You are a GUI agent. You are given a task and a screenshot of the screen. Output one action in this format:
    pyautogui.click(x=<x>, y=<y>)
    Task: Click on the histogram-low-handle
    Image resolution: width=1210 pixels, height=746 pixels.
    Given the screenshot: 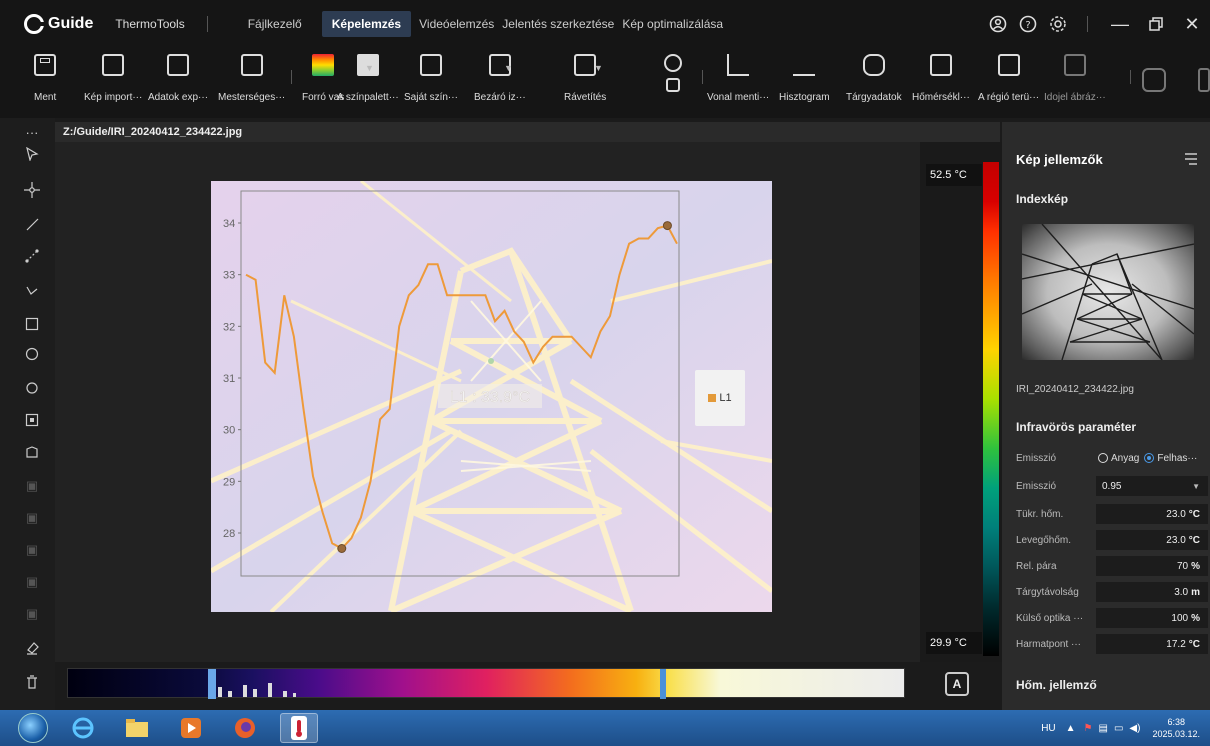 What is the action you would take?
    pyautogui.click(x=212, y=684)
    